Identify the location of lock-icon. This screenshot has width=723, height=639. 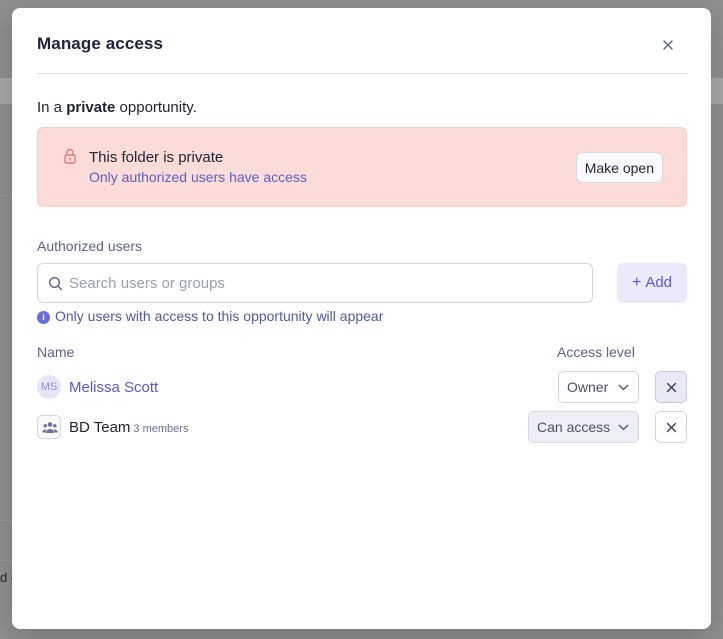
(70, 156).